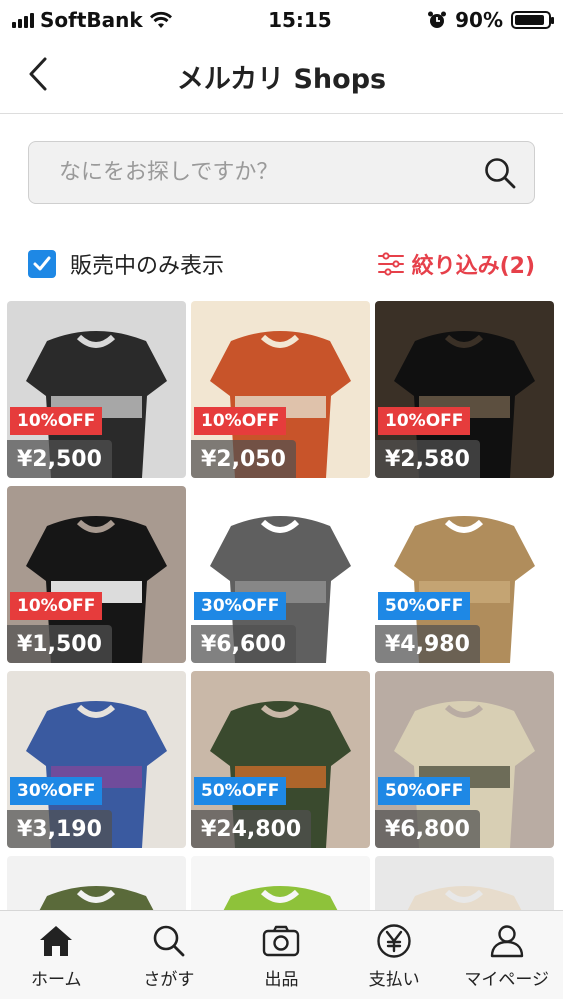 The height and width of the screenshot is (999, 563). I want to click on price-label: ¥4,980, so click(427, 644).